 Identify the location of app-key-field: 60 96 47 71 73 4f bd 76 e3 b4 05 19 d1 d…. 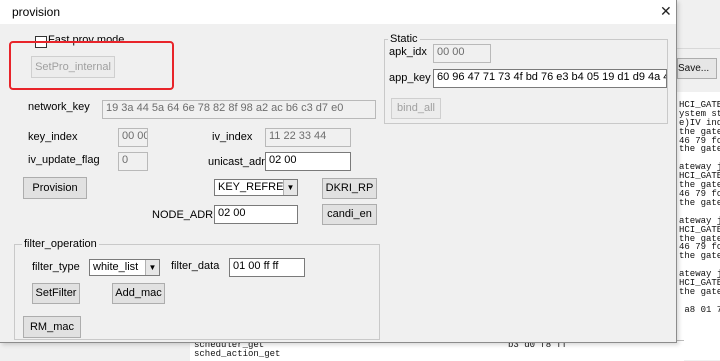
(550, 78).